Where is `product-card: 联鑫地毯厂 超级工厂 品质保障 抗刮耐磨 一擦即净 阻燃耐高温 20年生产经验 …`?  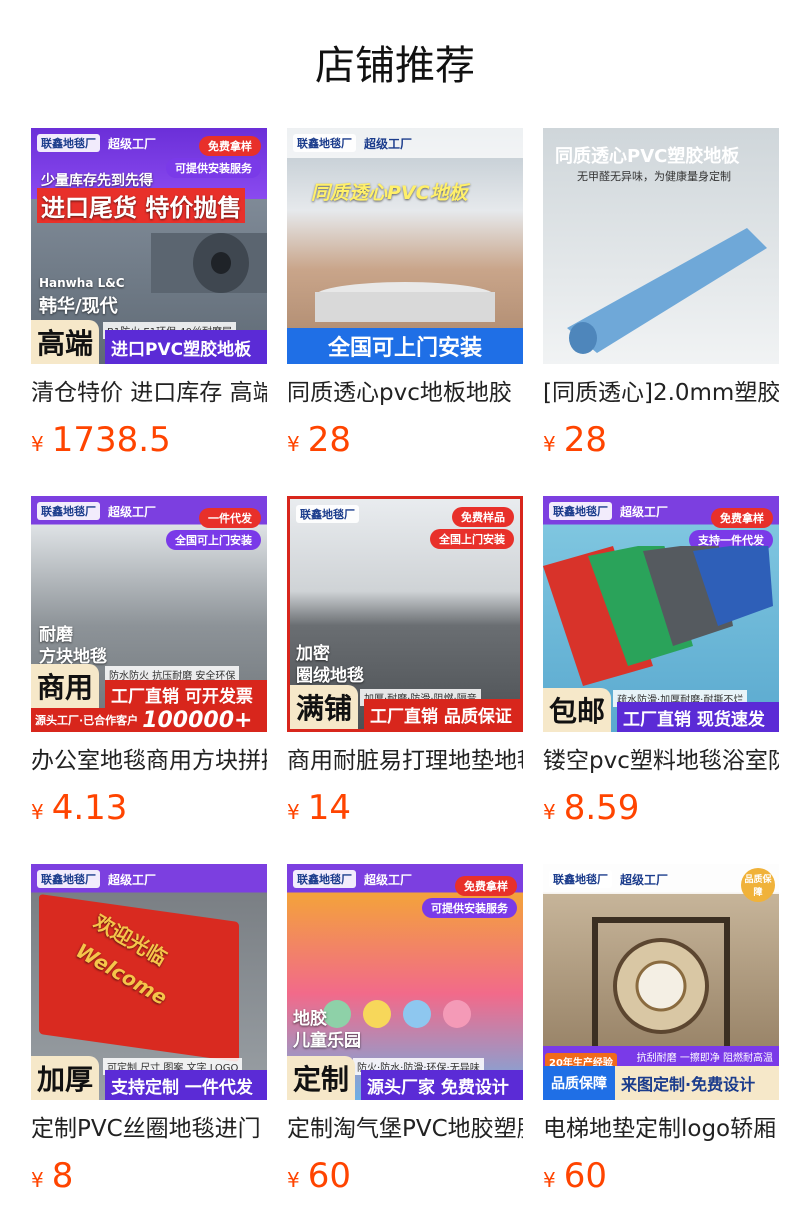 product-card: 联鑫地毯厂 超级工厂 品质保障 抗刮耐磨 一擦即净 阻燃耐高温 20年生产经验 … is located at coordinates (661, 1030).